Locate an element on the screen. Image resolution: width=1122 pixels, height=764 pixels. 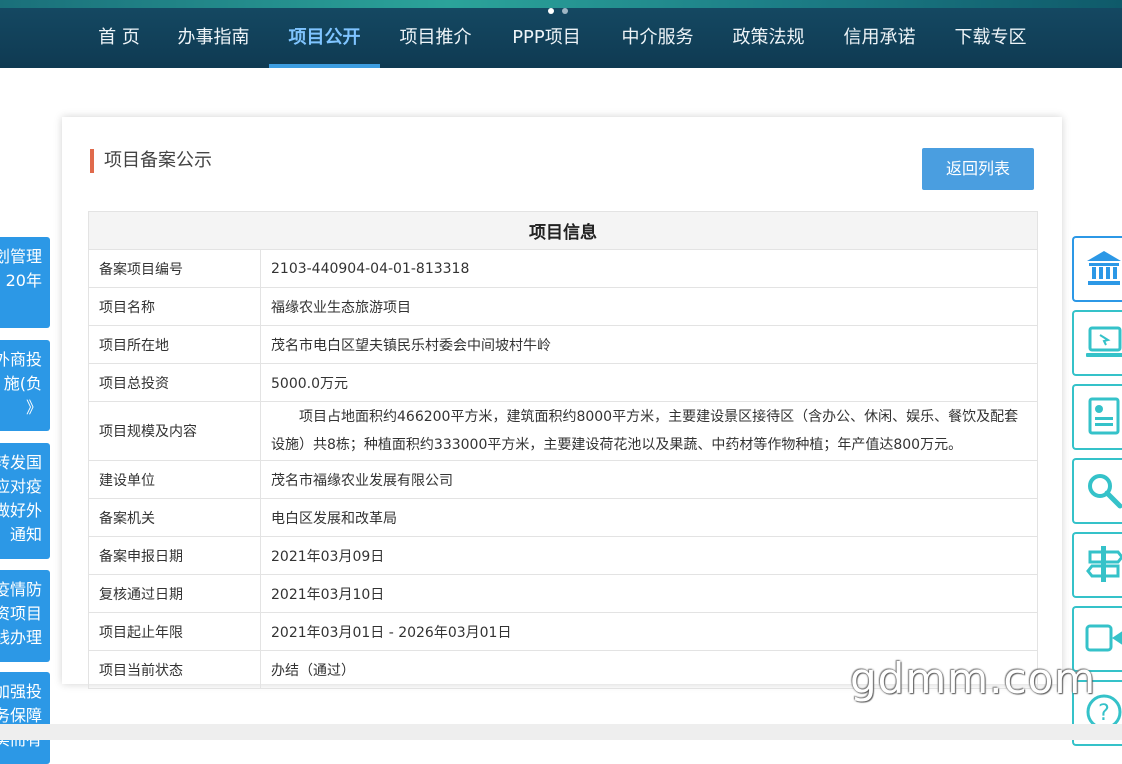
footer-strip is located at coordinates (561, 732).